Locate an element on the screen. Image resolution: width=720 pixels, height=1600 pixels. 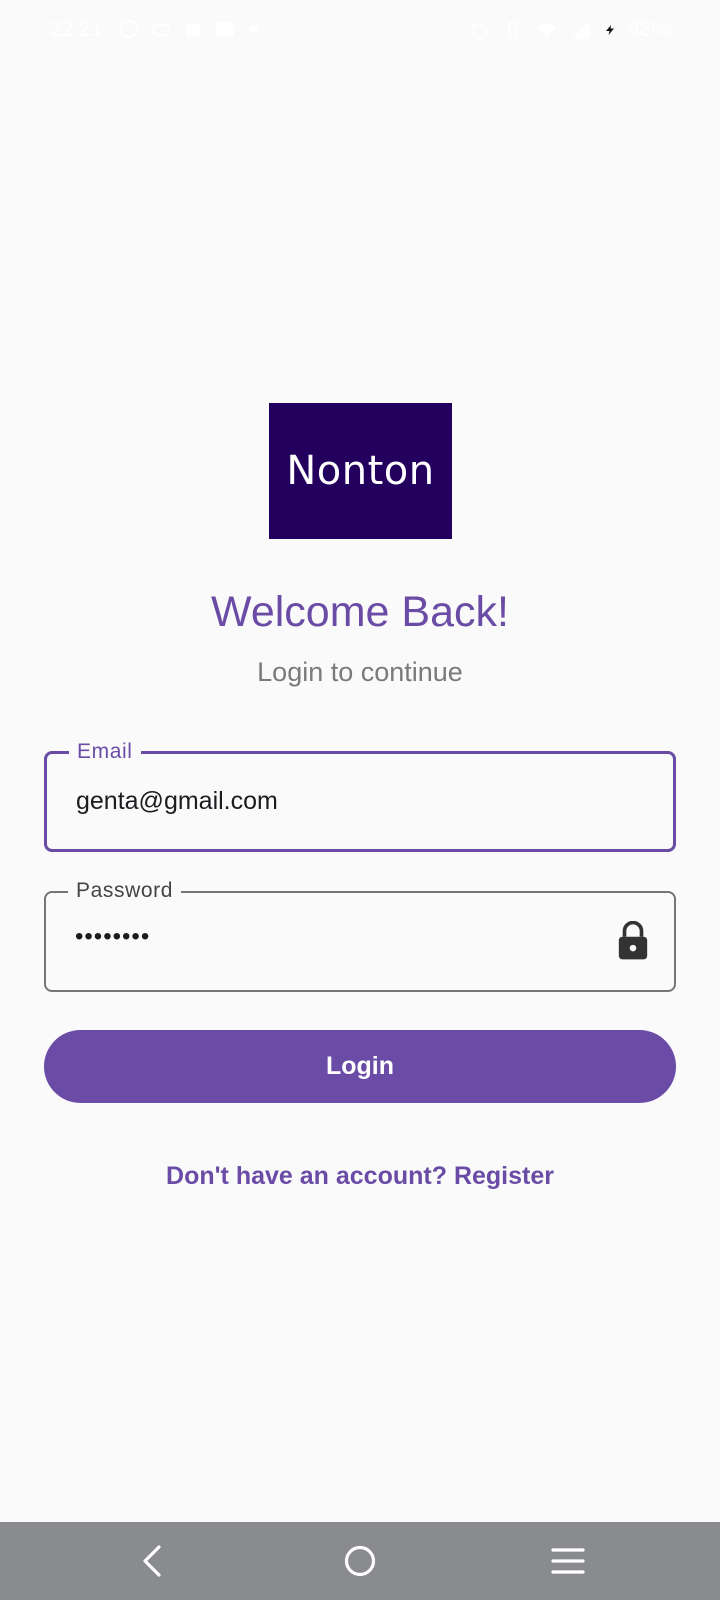
notification-icons is located at coordinates (188, 29).